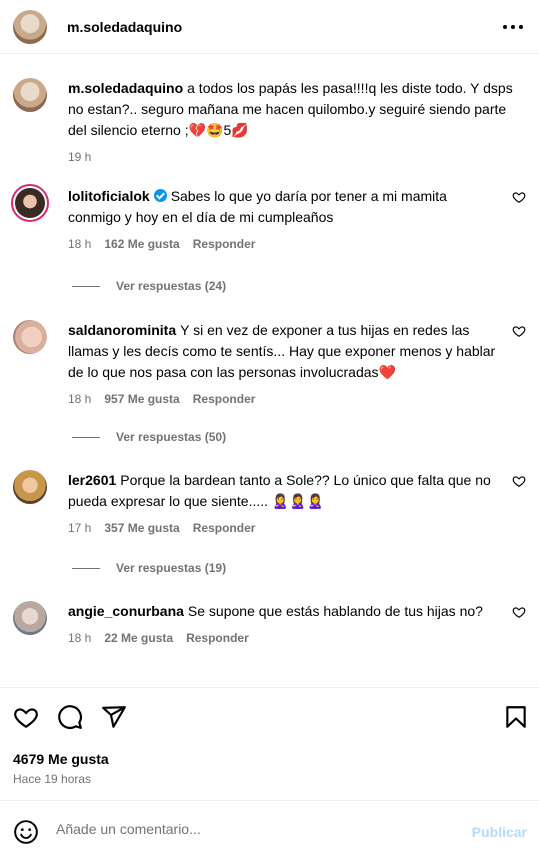 The width and height of the screenshot is (539, 849). What do you see at coordinates (218, 130) in the screenshot?
I see `caption-emojis: 💔🤩5💋` at bounding box center [218, 130].